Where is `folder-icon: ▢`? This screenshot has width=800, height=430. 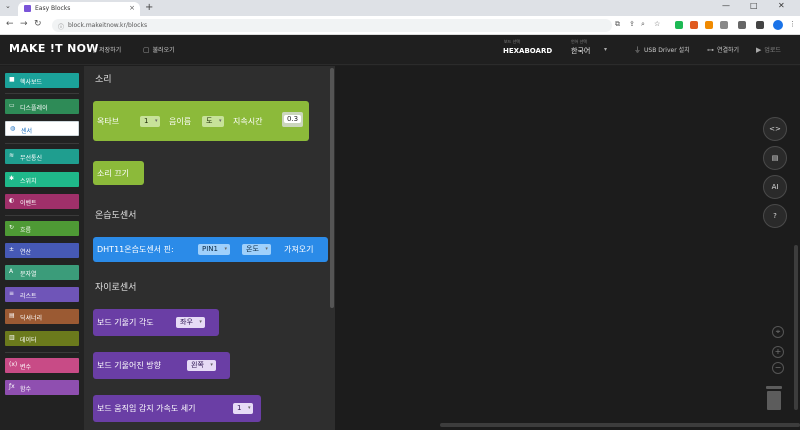
folder-icon: ▢ is located at coordinates (146, 50).